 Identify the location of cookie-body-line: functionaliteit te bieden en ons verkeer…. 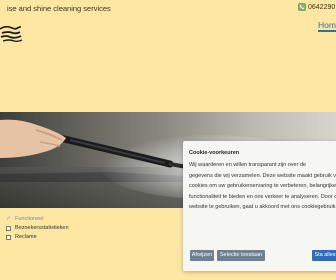
(262, 196).